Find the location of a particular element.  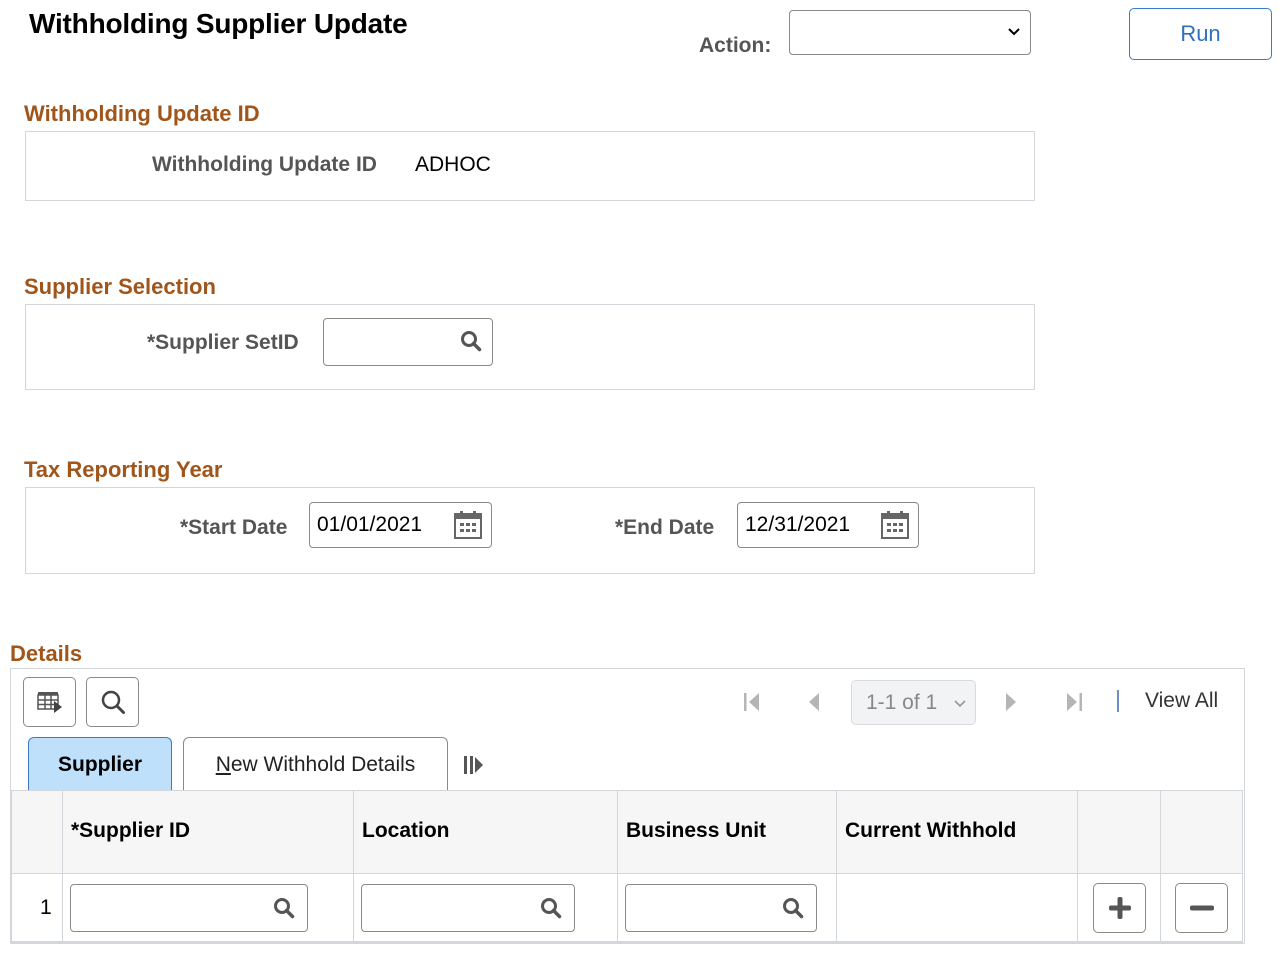

show-all-columns-icon is located at coordinates (474, 765).